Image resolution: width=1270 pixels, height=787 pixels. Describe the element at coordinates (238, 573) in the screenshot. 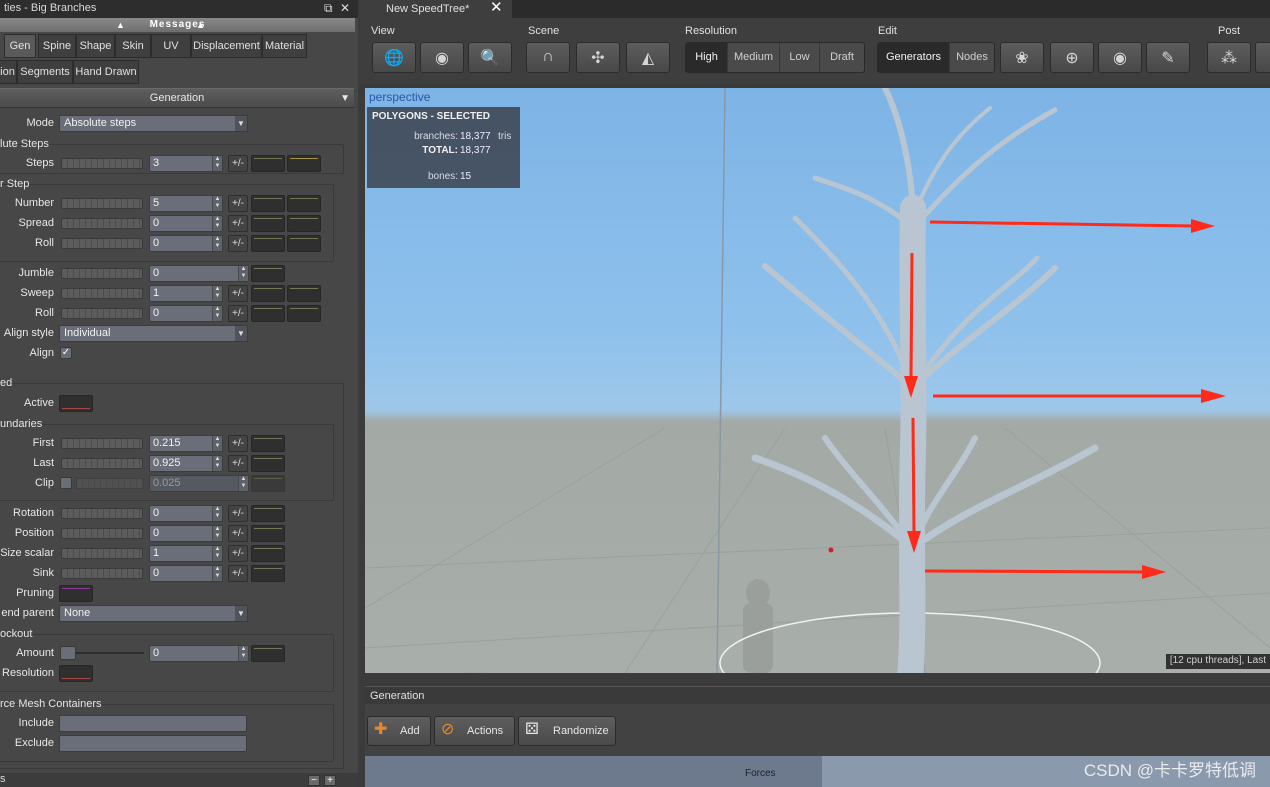

I see `sink-plus-minus-button: +/-` at that location.